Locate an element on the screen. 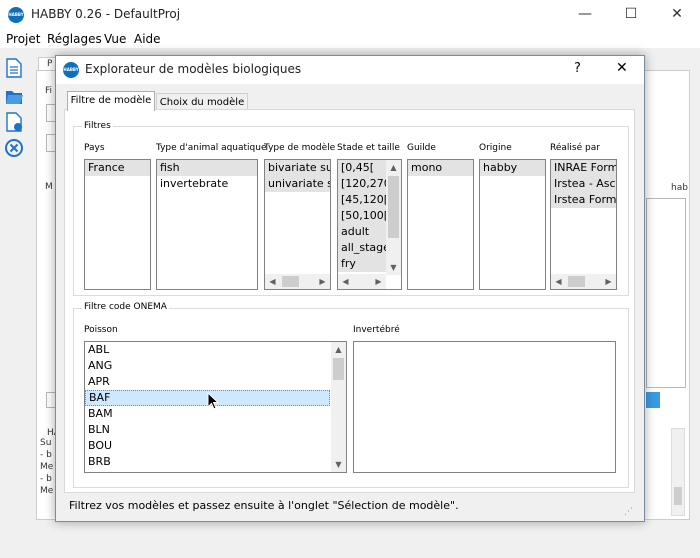 The image size is (700, 558). col-label-type-animal: Type d'animal aquatique is located at coordinates (211, 148).